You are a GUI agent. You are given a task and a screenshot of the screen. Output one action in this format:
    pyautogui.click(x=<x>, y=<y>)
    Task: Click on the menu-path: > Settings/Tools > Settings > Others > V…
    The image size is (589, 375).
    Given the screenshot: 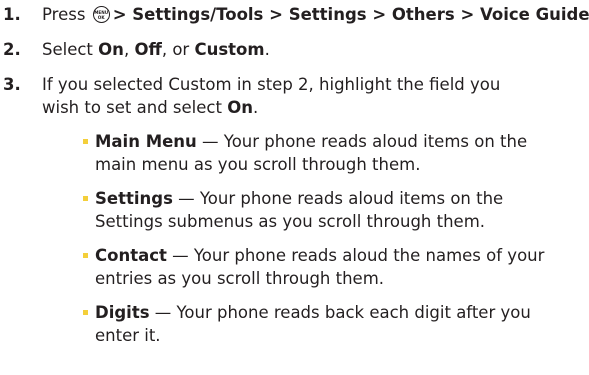 What is the action you would take?
    pyautogui.click(x=350, y=14)
    